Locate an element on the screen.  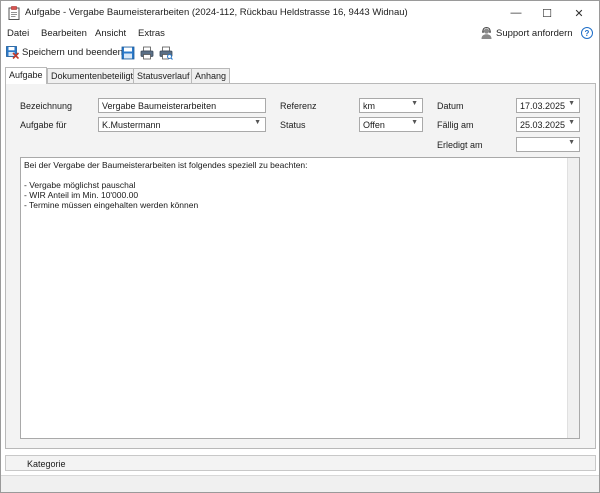
save-icon is located at coordinates (128, 53).